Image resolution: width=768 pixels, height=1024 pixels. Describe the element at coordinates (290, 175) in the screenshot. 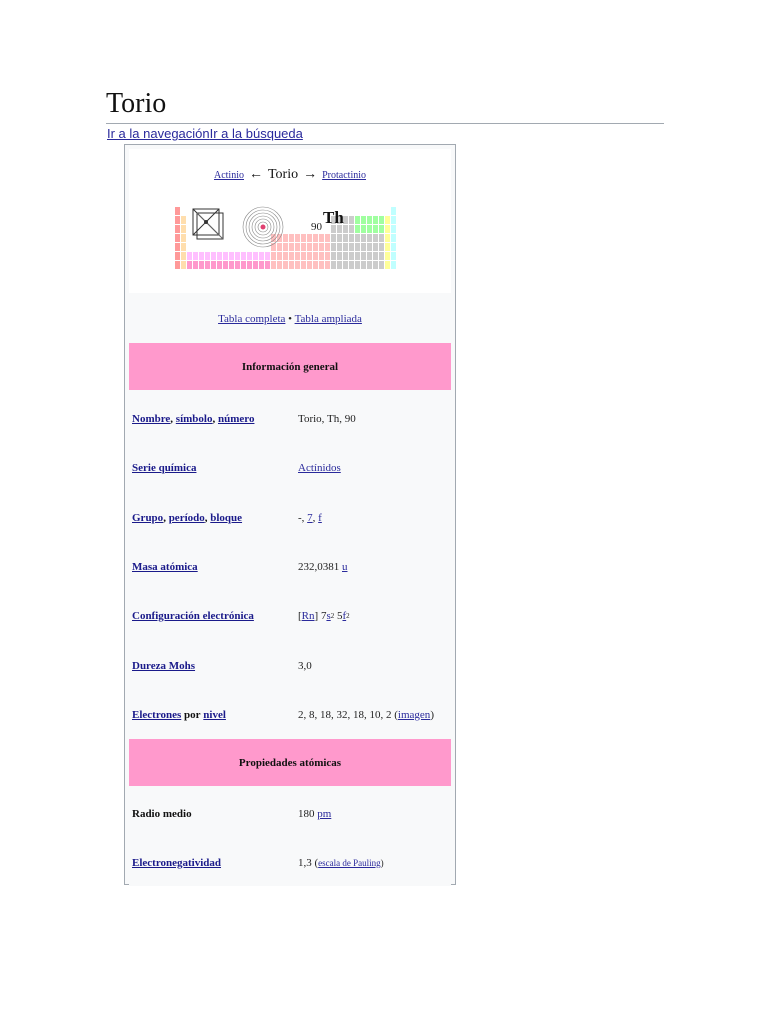

I see `element-navigation: Actinio ← Torio → Protactinio` at that location.